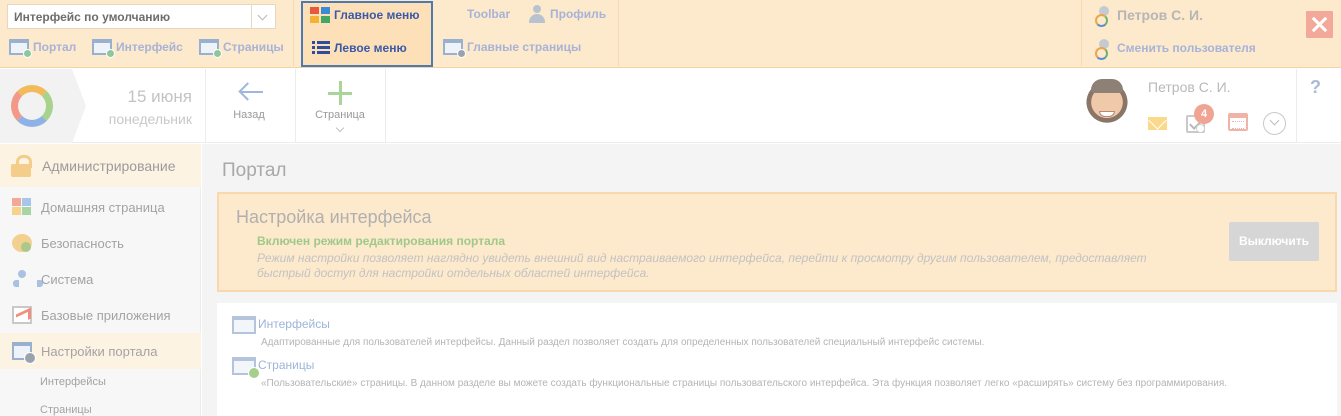 Image resolution: width=1341 pixels, height=416 pixels. I want to click on profile-user-icon, so click(537, 14).